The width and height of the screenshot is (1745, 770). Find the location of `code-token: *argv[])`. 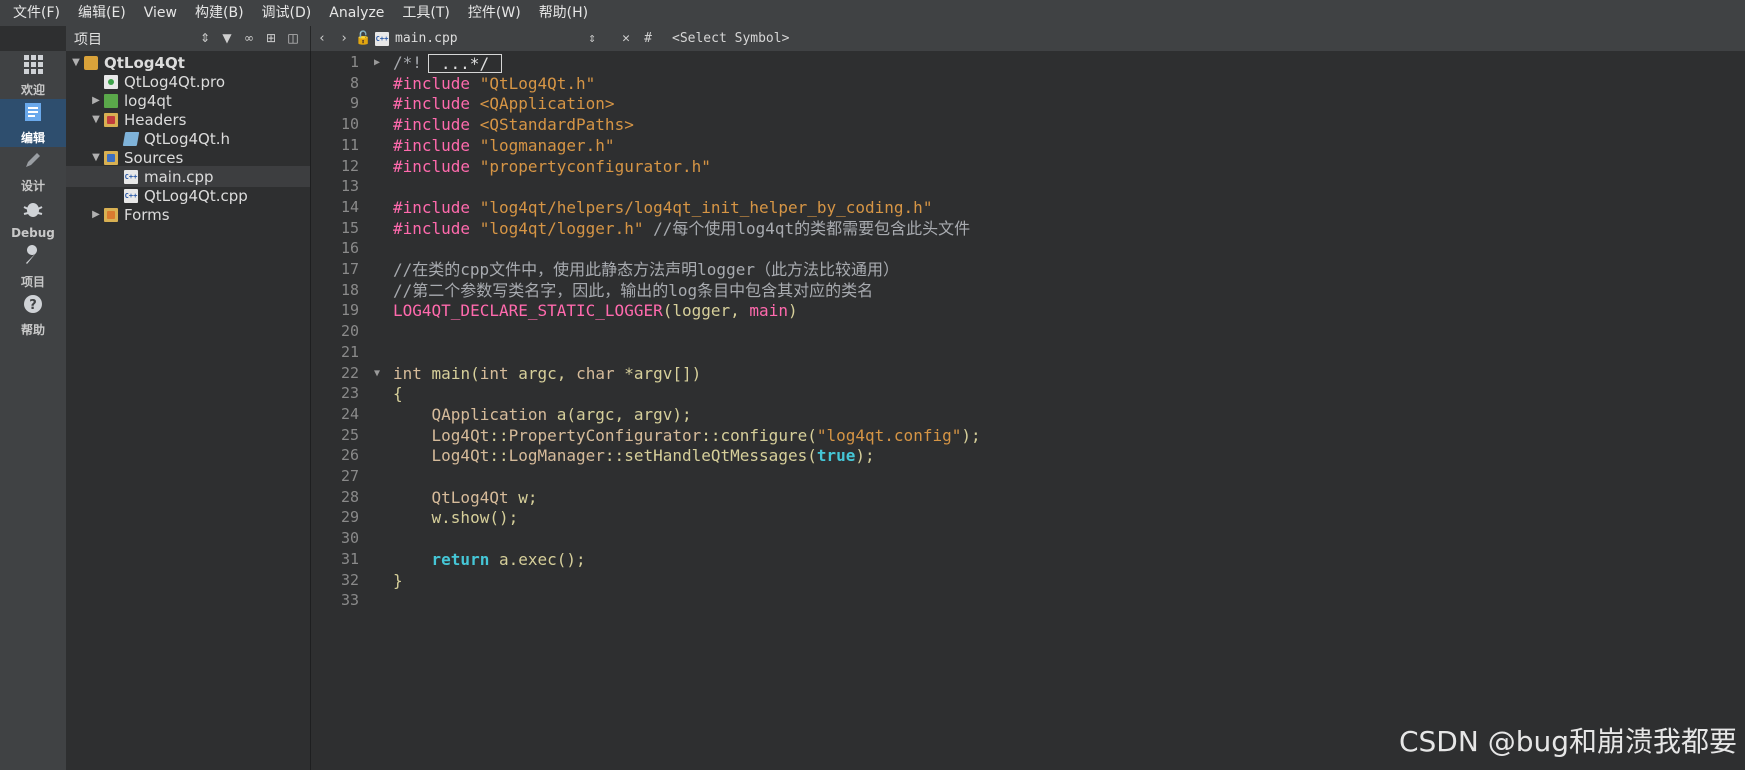

code-token: *argv[]) is located at coordinates (658, 373).